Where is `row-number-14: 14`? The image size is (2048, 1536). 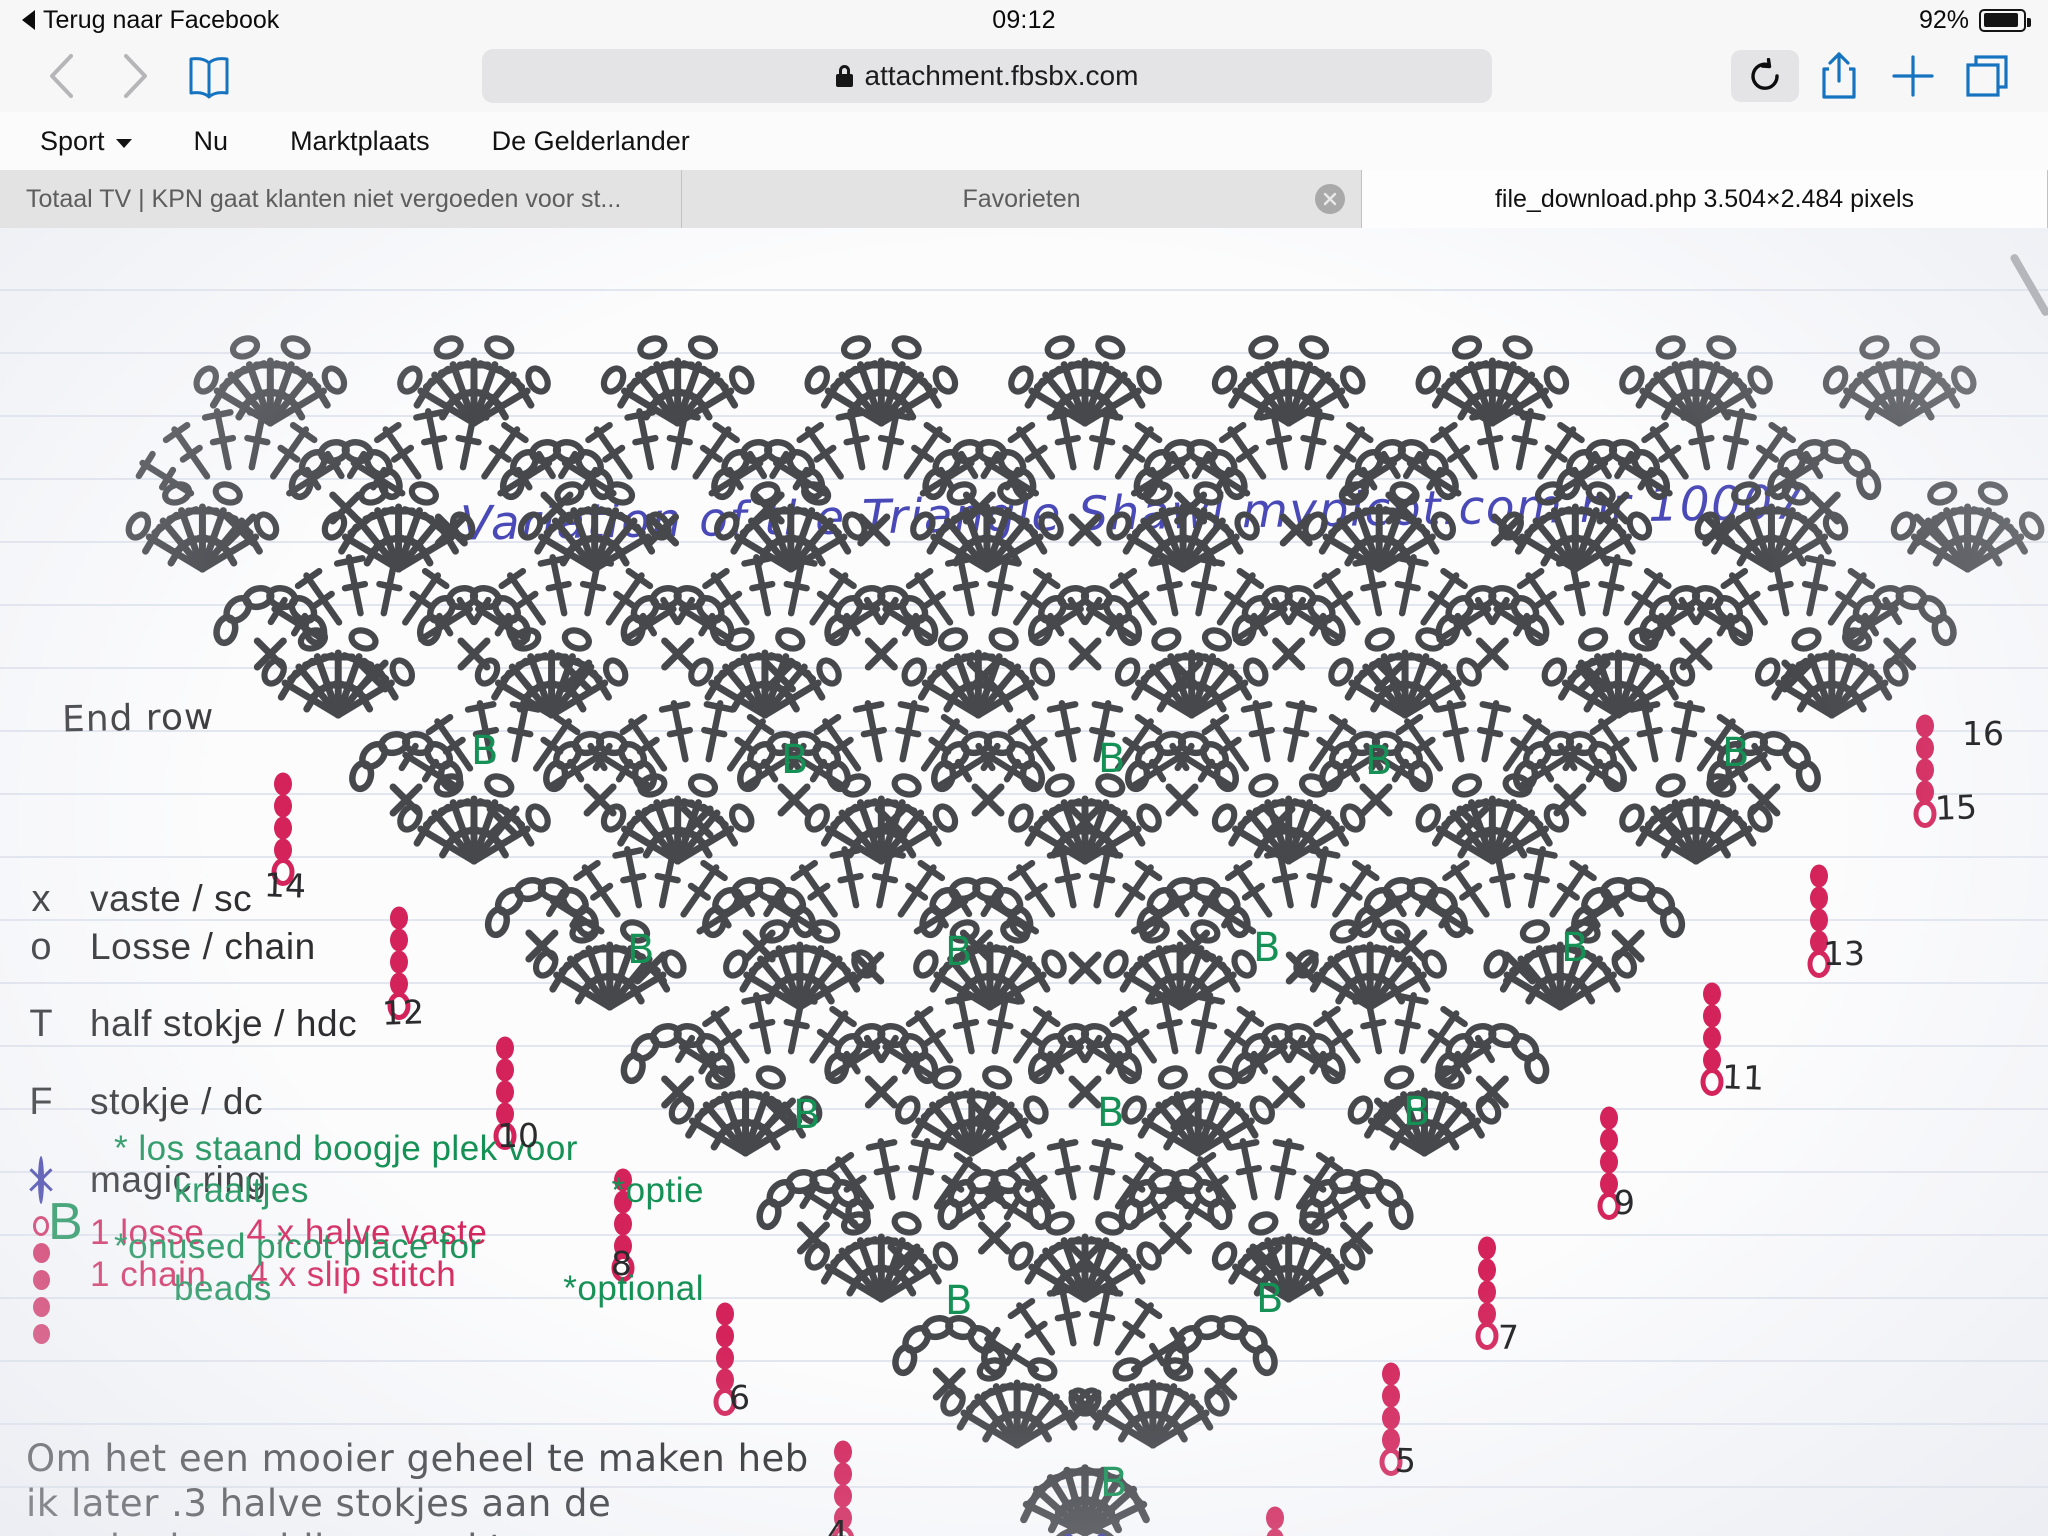
row-number-14: 14 is located at coordinates (285, 885).